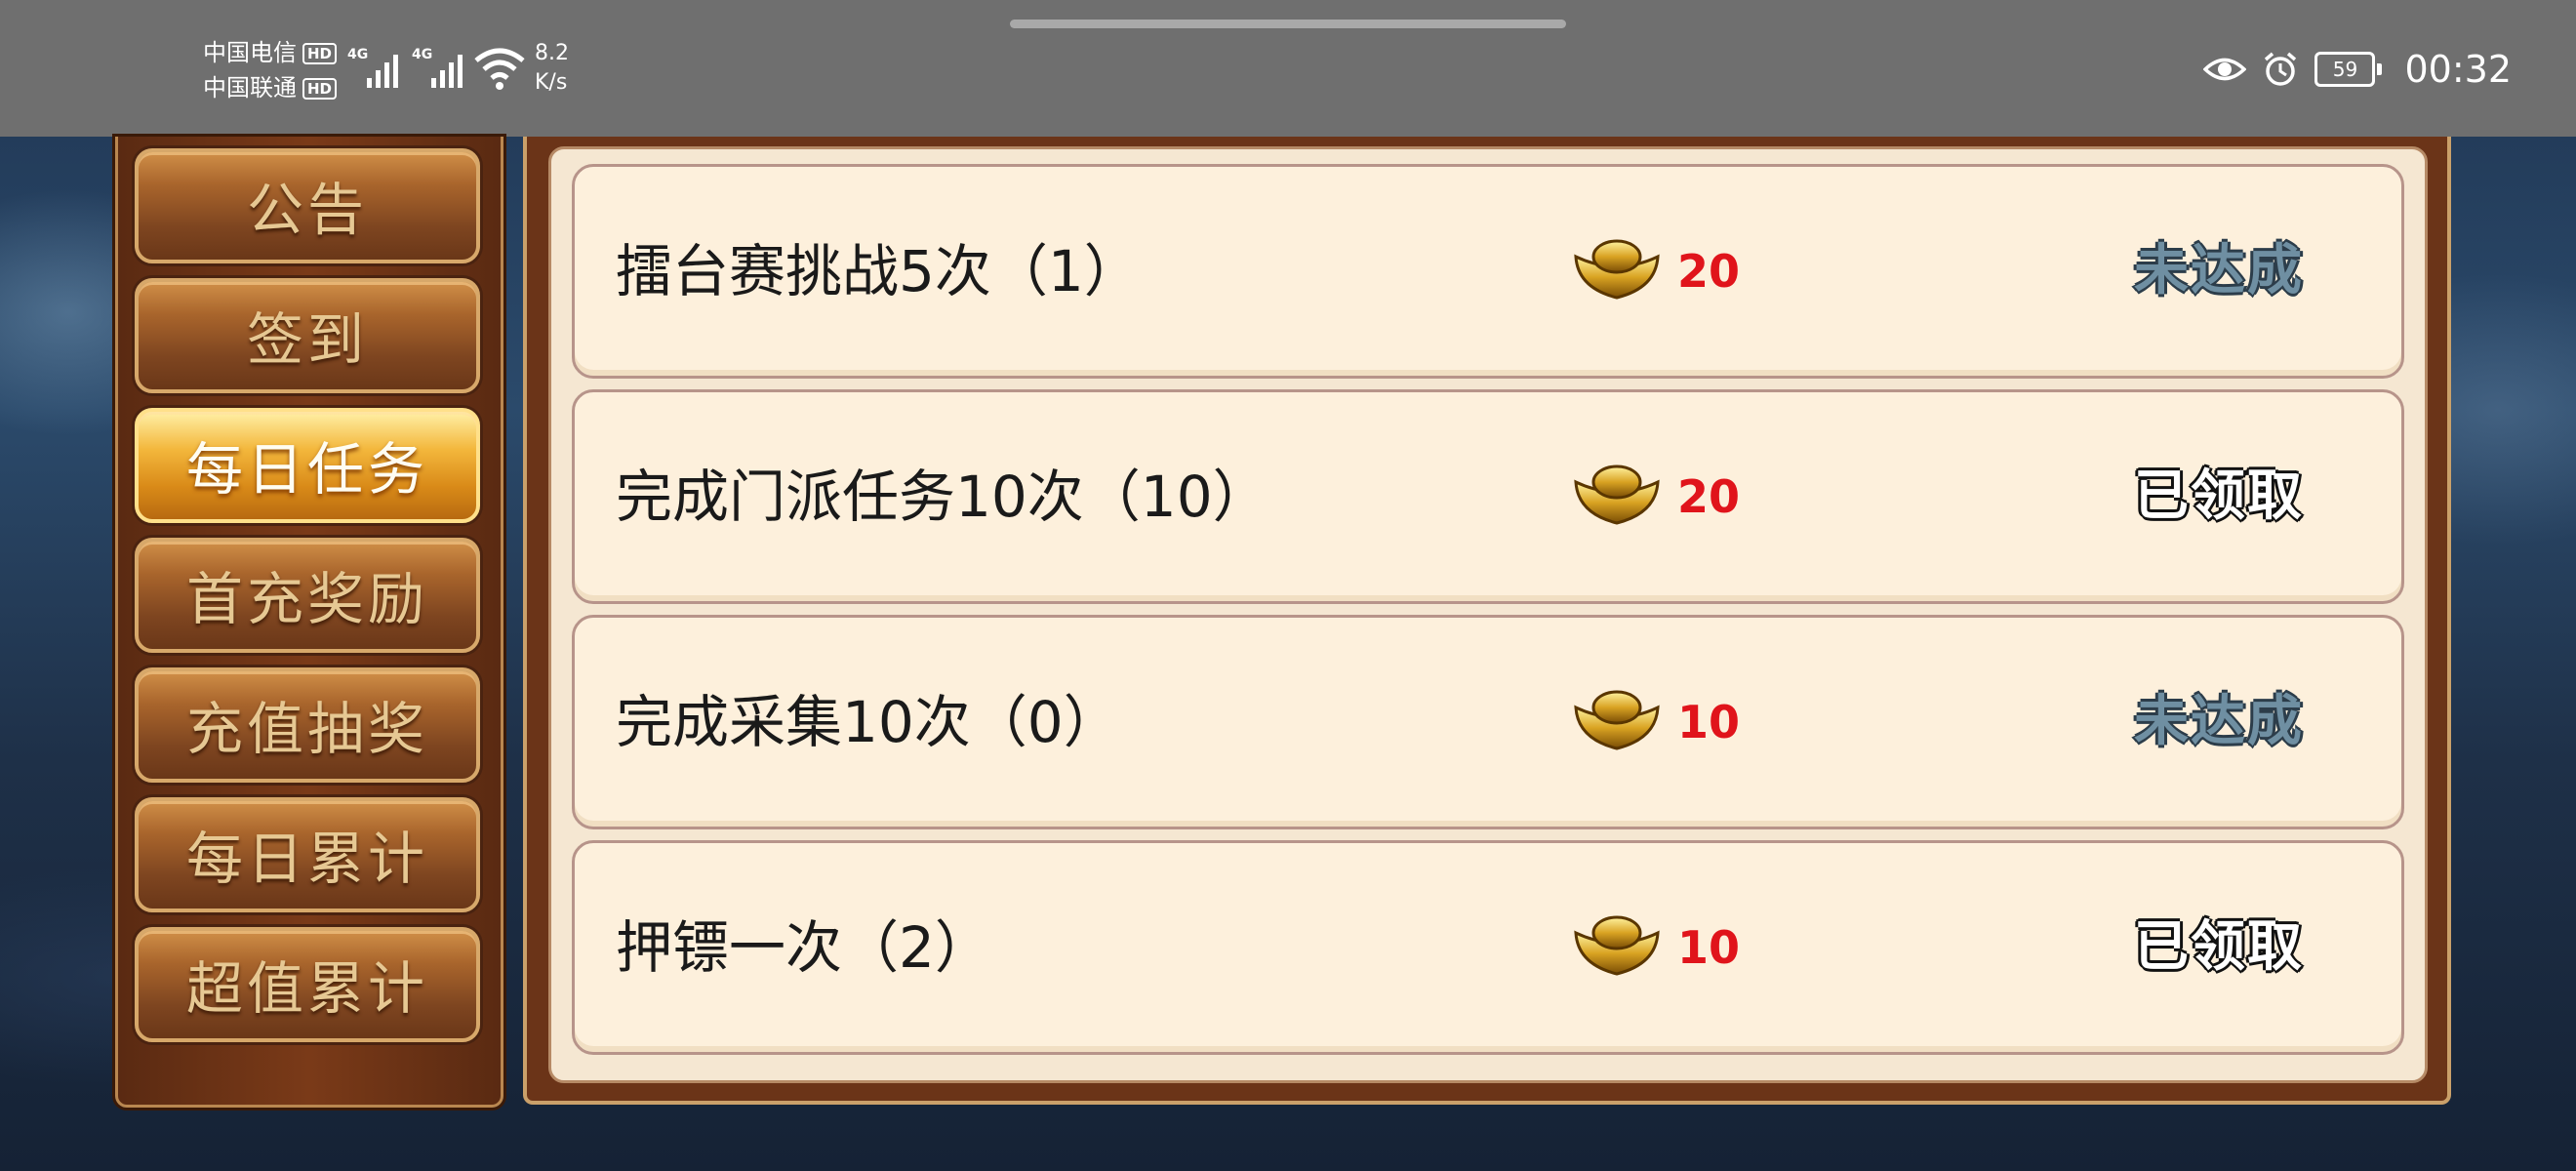 The image size is (2576, 1171). What do you see at coordinates (1288, 24) in the screenshot?
I see `gesture-handle` at bounding box center [1288, 24].